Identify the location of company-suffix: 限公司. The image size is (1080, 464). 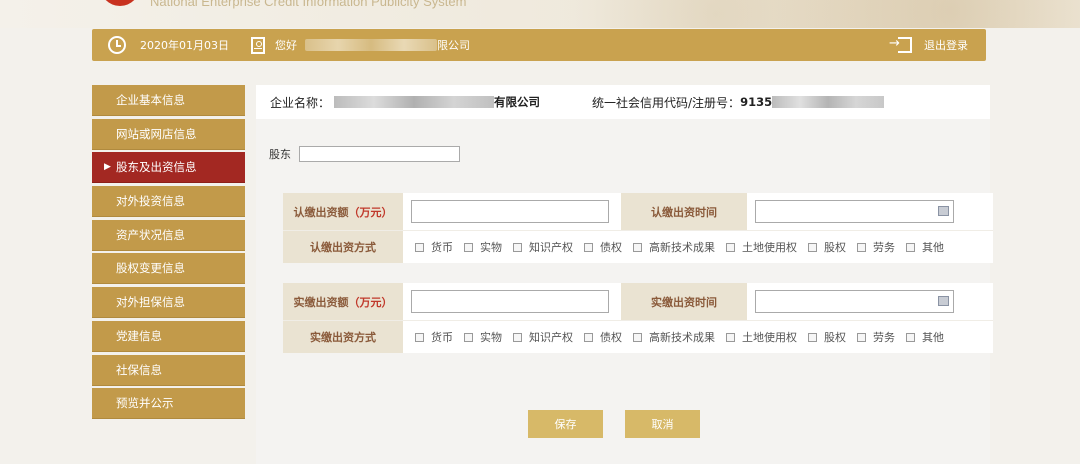
(453, 45).